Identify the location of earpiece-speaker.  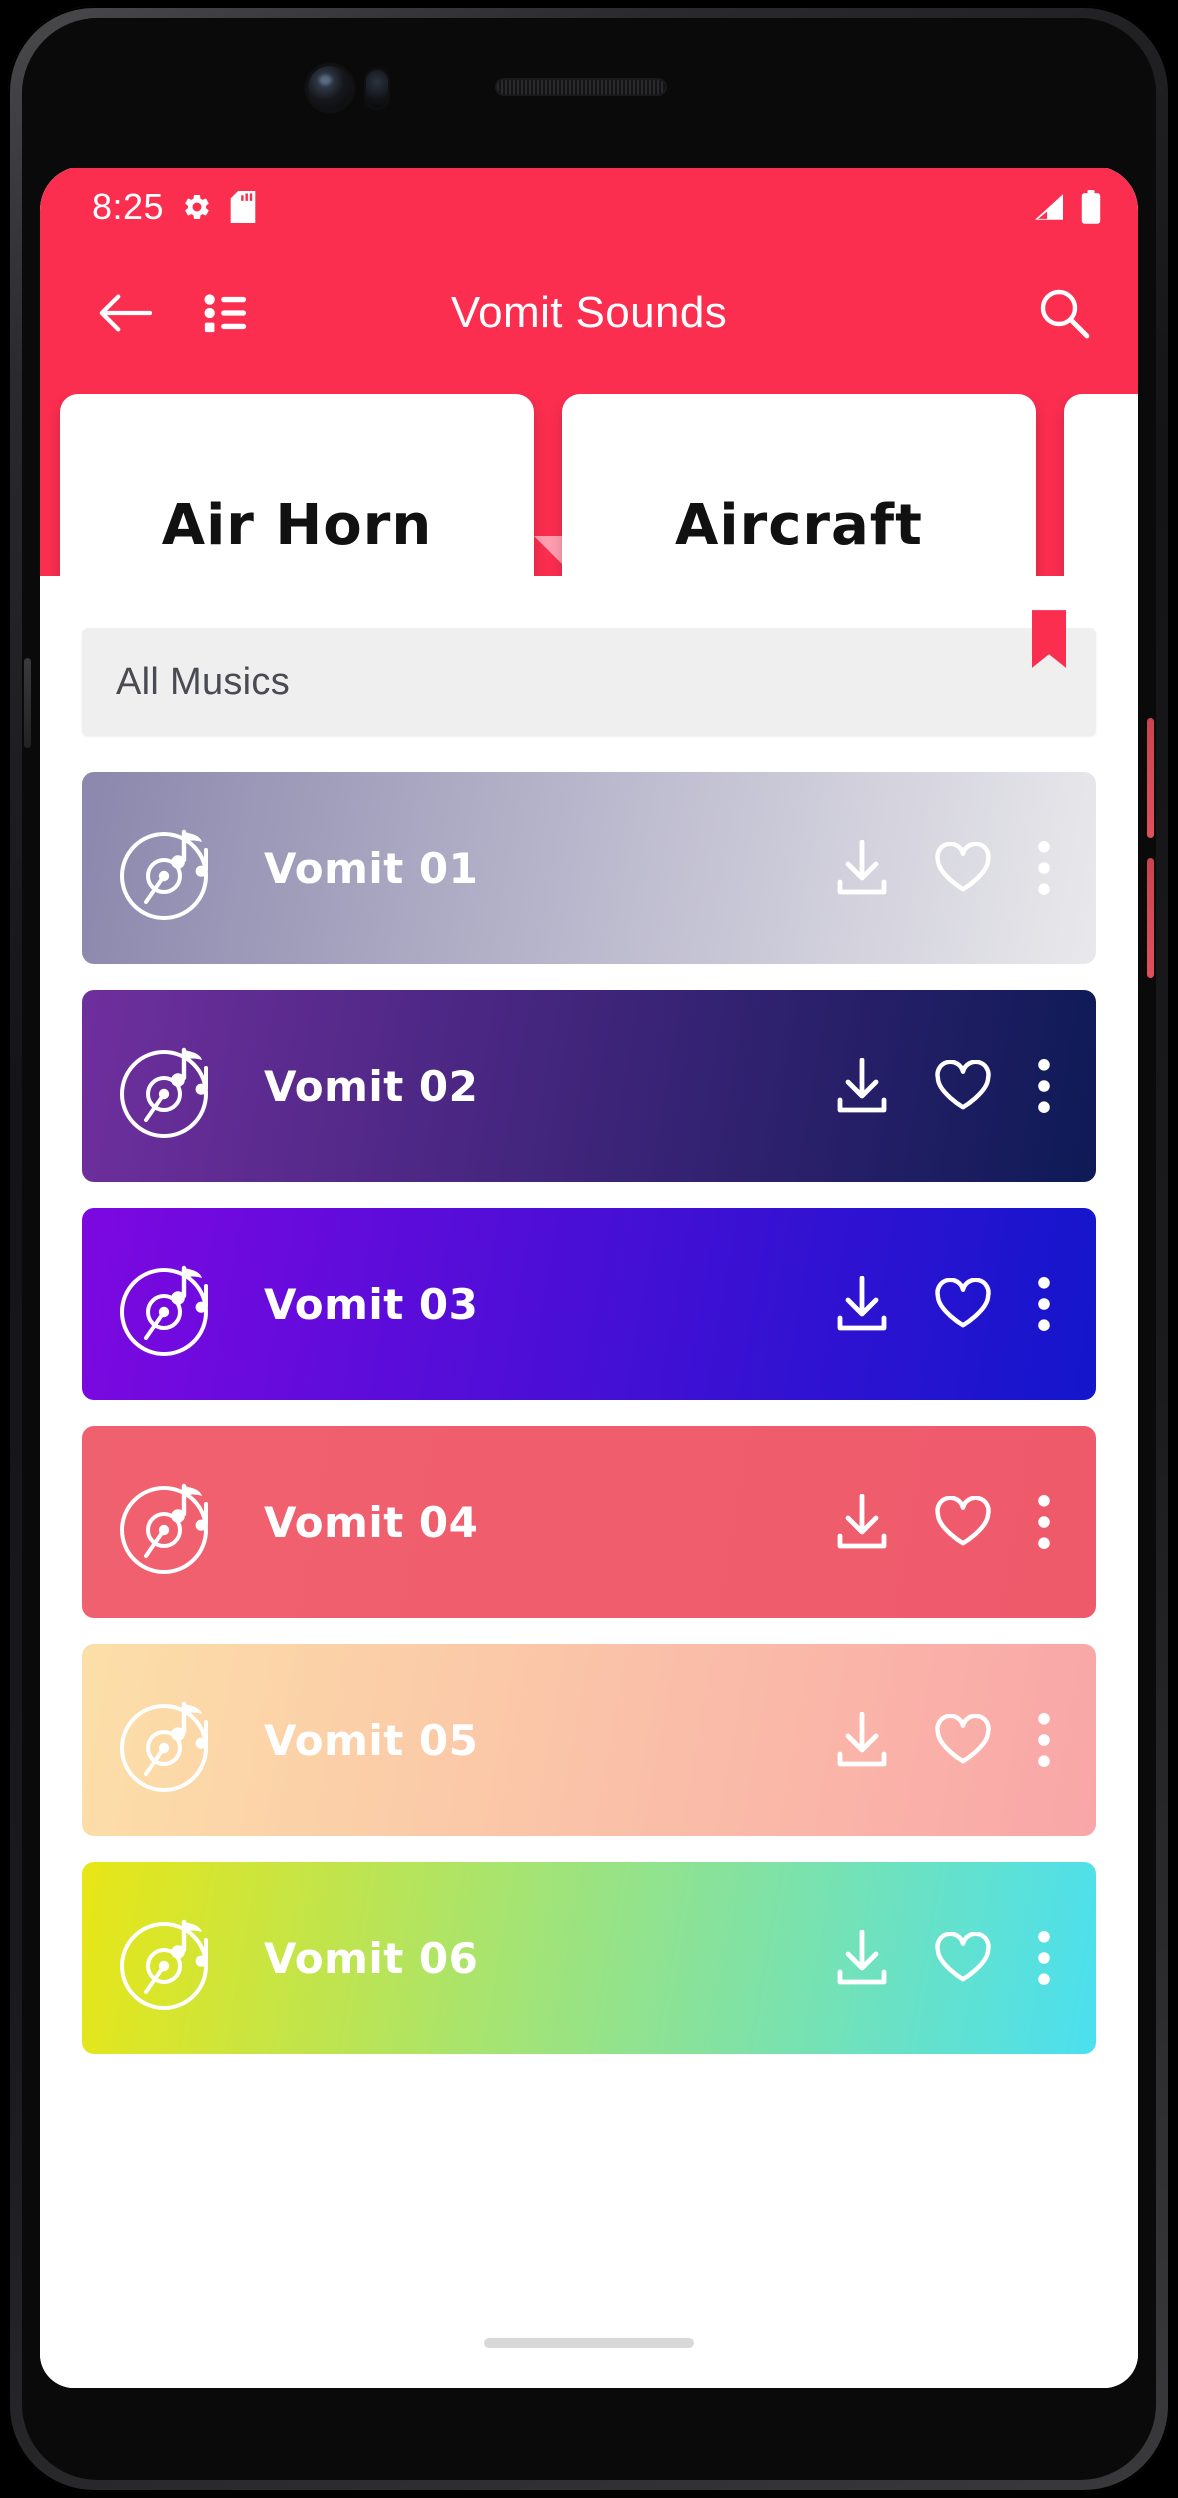
(581, 87).